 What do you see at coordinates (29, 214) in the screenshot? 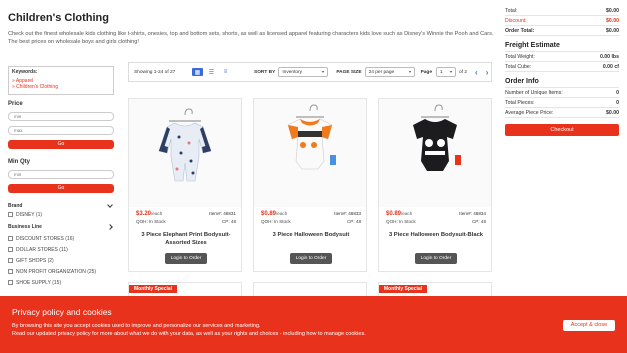
I see `brand-option-label: DISNEY (1)` at bounding box center [29, 214].